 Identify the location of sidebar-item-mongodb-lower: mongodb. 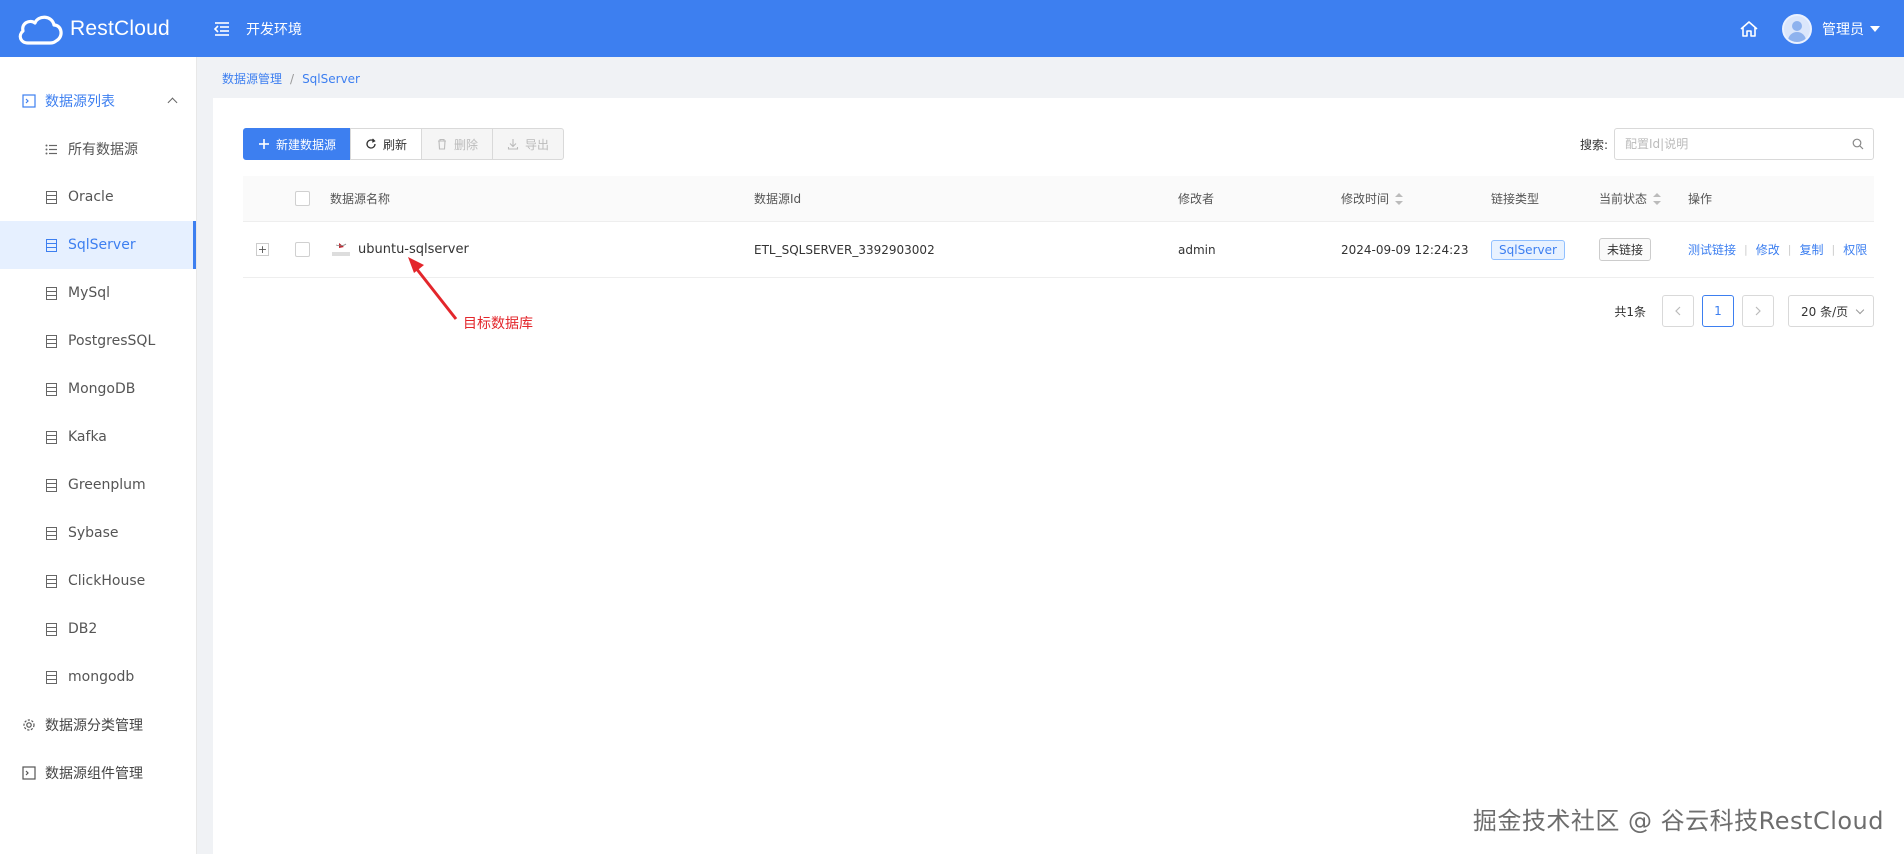
(98, 677).